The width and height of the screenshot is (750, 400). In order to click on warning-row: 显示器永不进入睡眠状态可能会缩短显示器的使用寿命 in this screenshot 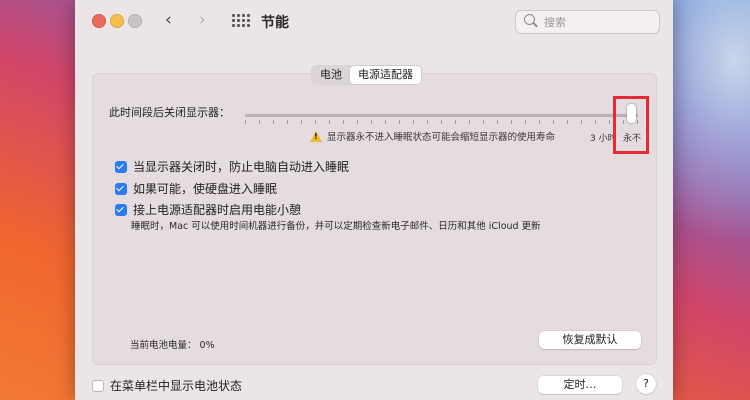, I will do `click(432, 136)`.